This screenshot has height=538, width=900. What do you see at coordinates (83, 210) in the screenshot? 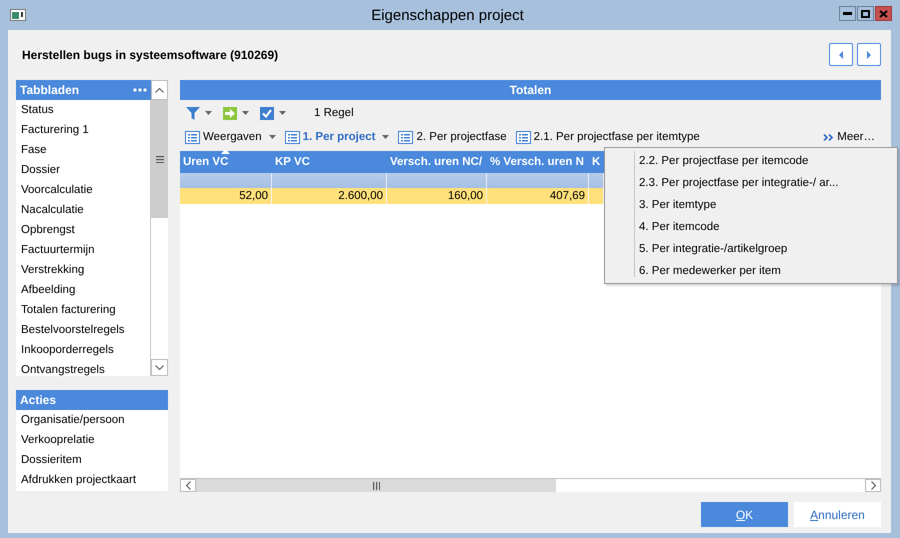
I see `panel-item: Nacalculatie` at bounding box center [83, 210].